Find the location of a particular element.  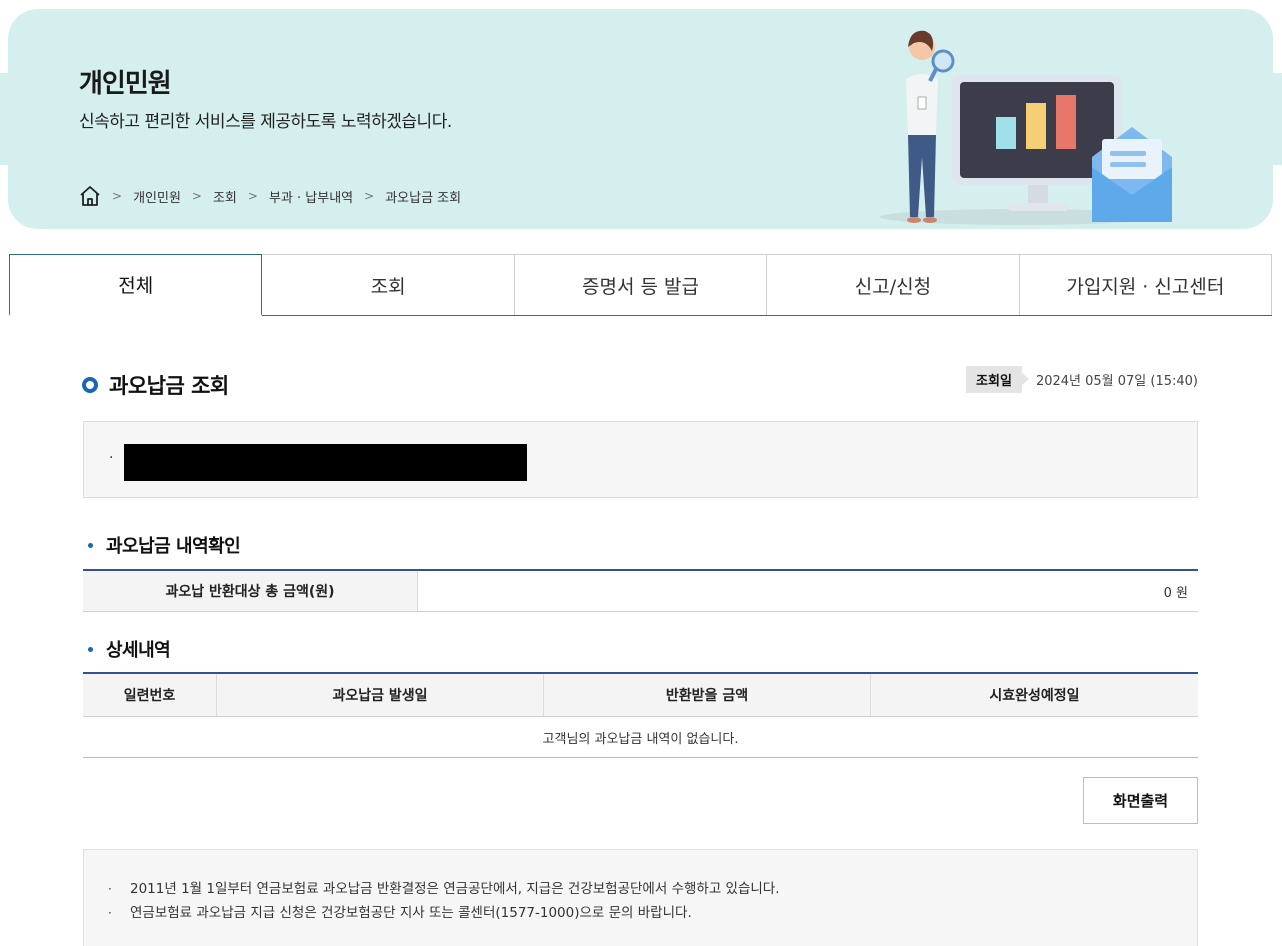

column-header: 과오납금 발생일 is located at coordinates (380, 695).